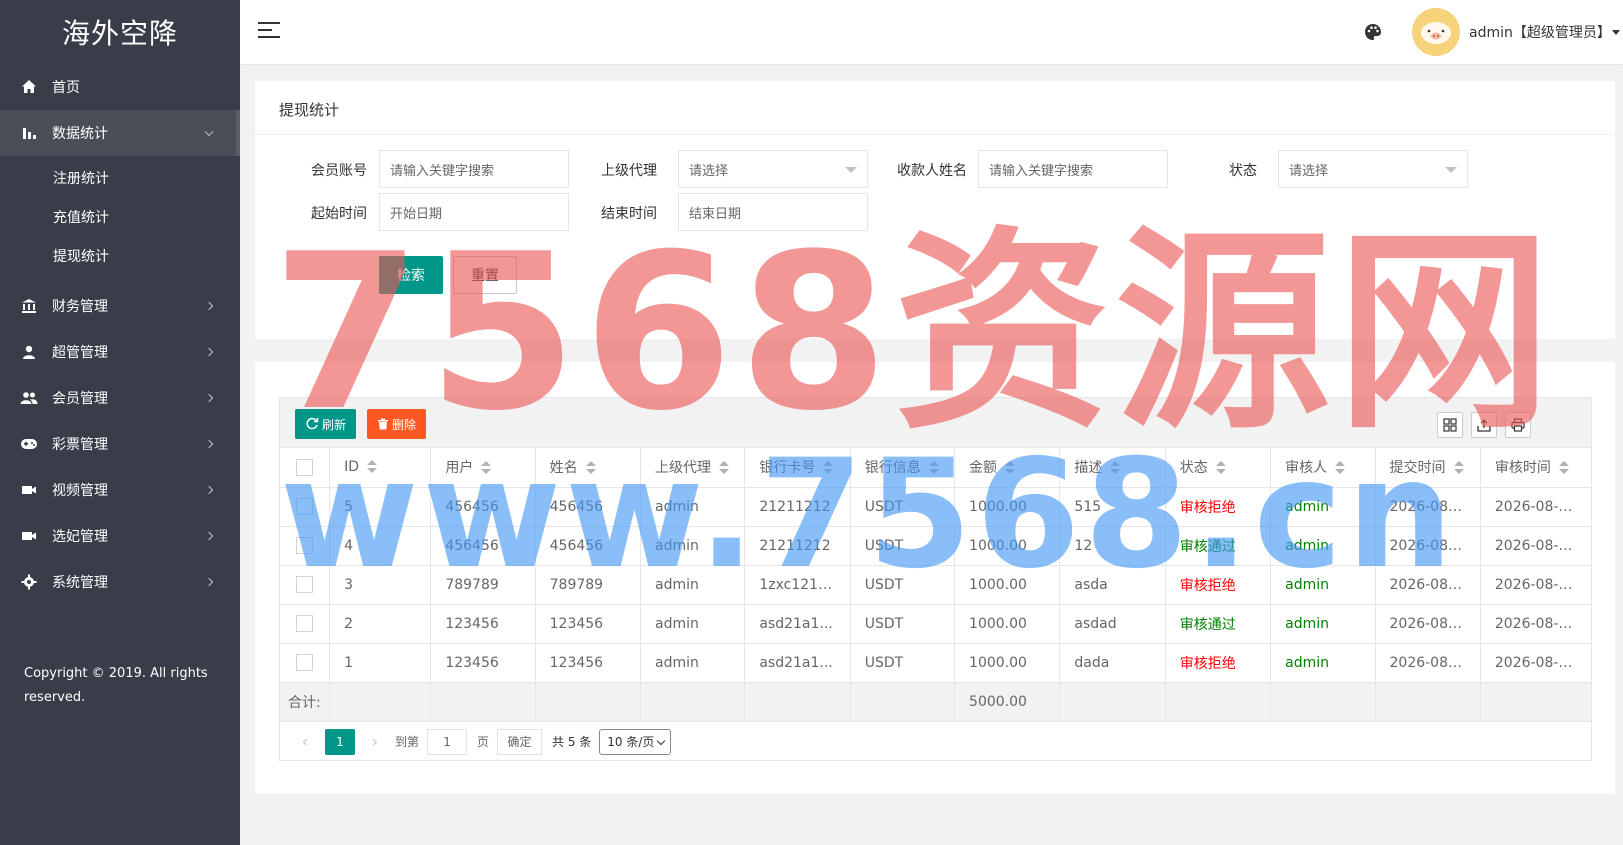 The height and width of the screenshot is (845, 1623). I want to click on menu-toggle-icon, so click(269, 31).